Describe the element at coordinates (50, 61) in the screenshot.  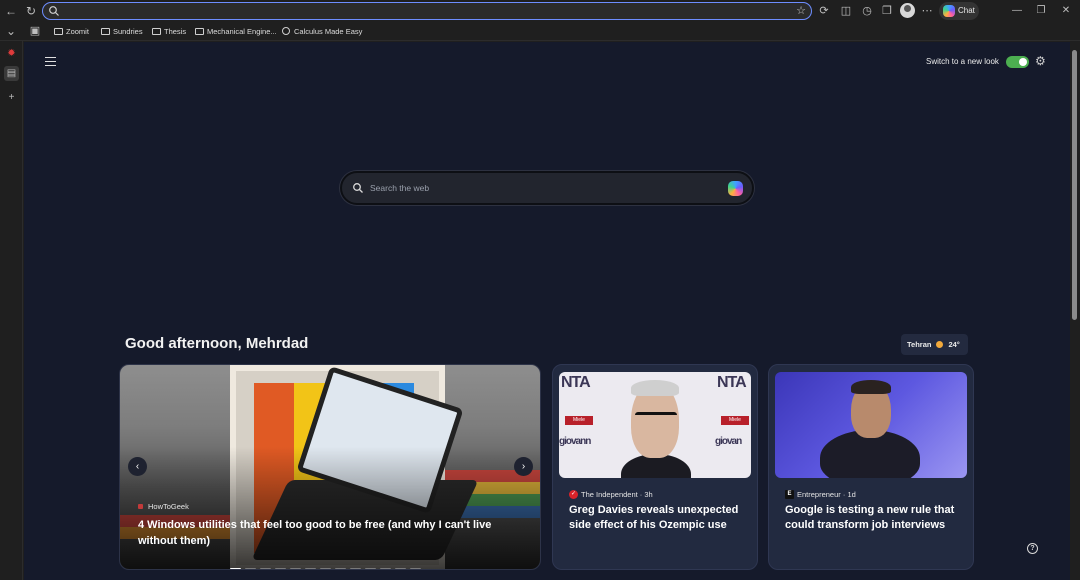
I see `menu-icon` at that location.